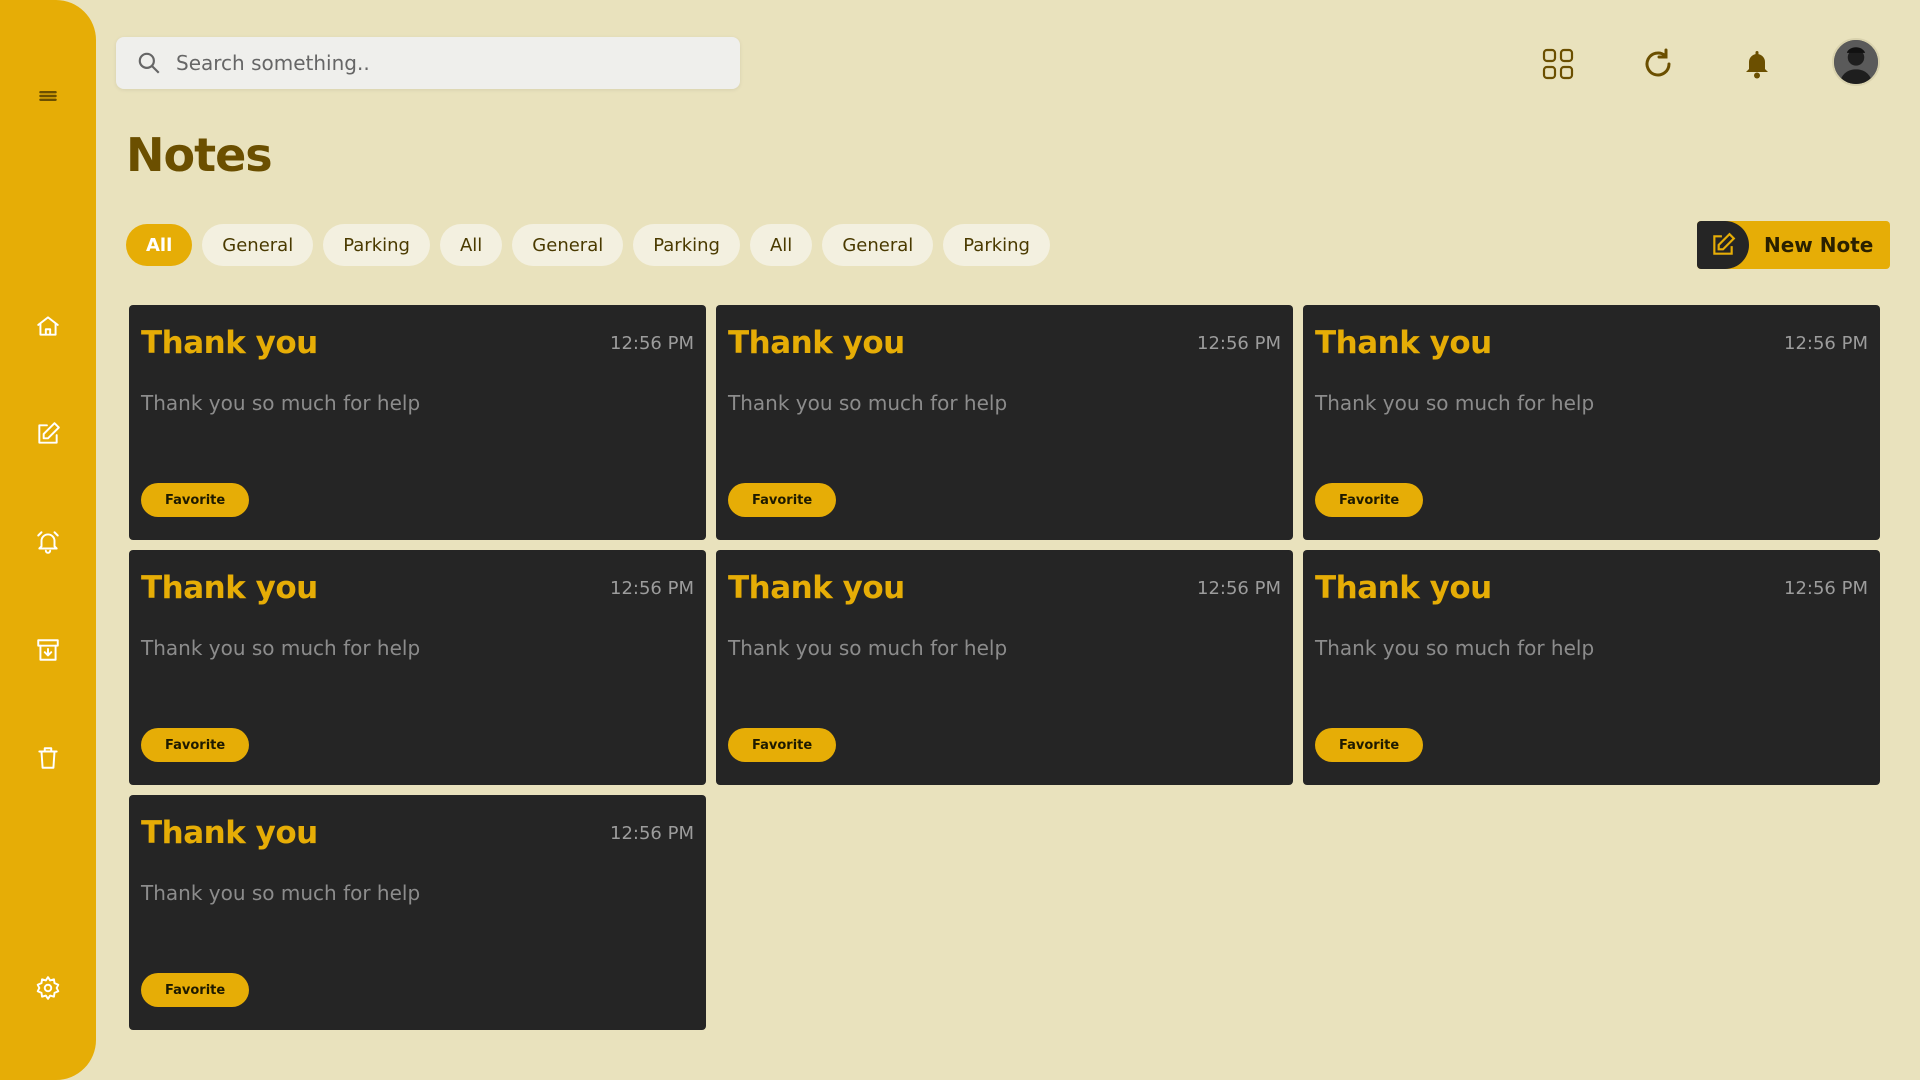 The image size is (1920, 1080). I want to click on edit-icon, so click(1724, 243).